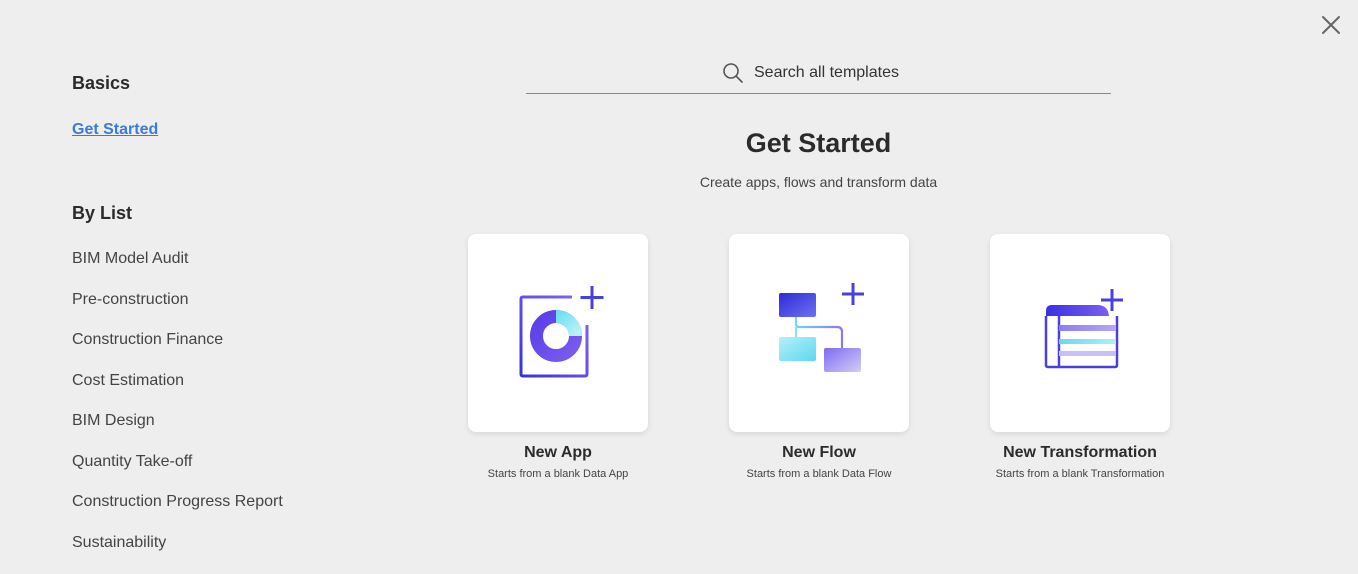 This screenshot has width=1358, height=574. What do you see at coordinates (177, 270) in the screenshot?
I see `sidebar-item-bim-model-audit: BIM Model Audit` at bounding box center [177, 270].